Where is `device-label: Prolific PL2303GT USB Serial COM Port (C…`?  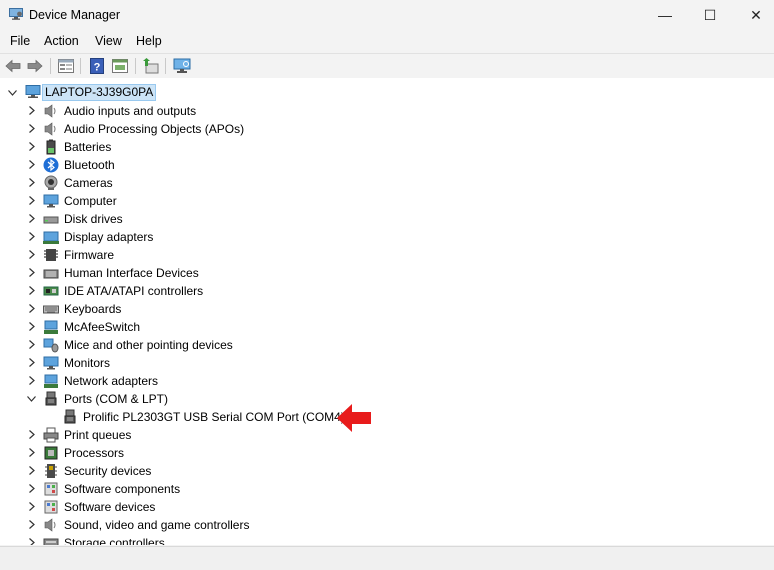
device-label: Prolific PL2303GT USB Serial COM Port (C… is located at coordinates (214, 417).